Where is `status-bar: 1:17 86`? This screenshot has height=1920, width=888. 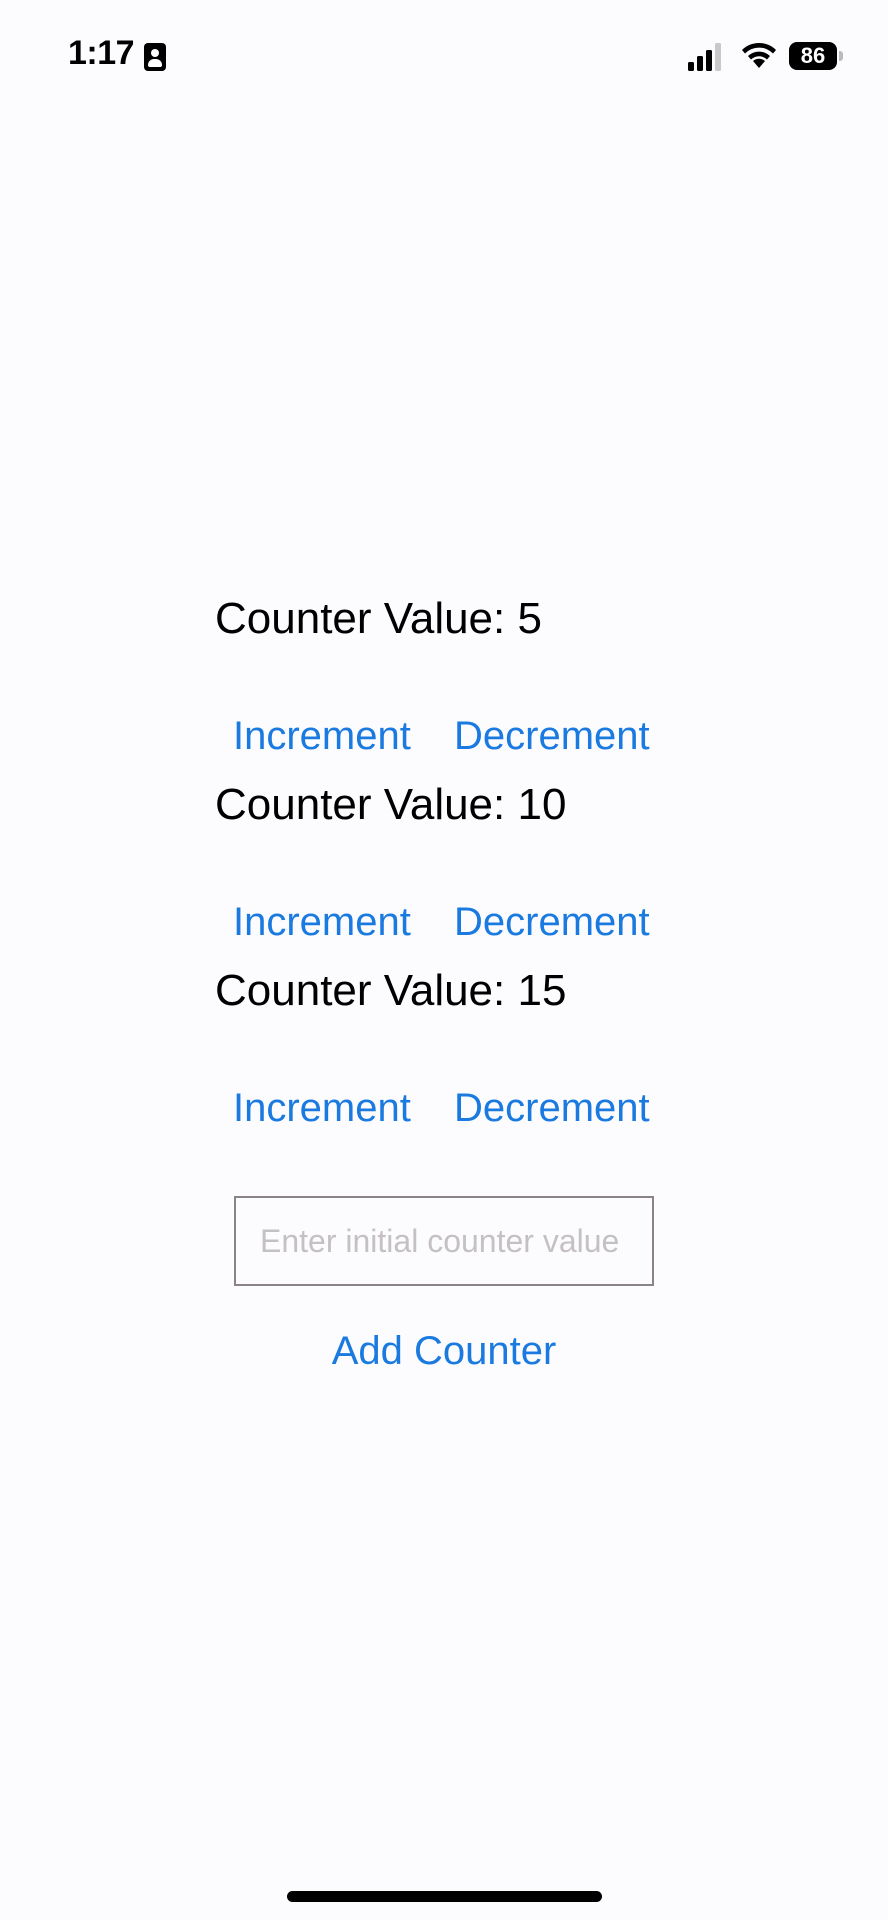 status-bar: 1:17 86 is located at coordinates (444, 55).